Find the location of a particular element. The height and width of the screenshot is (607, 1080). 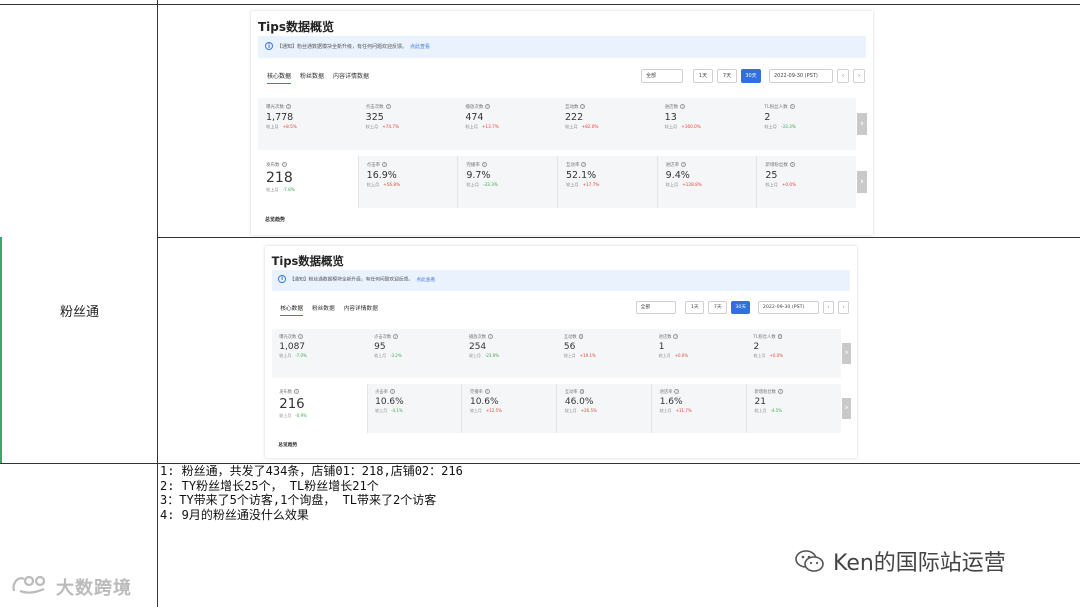

metric-label-text: 点击次数 is located at coordinates (374, 107).